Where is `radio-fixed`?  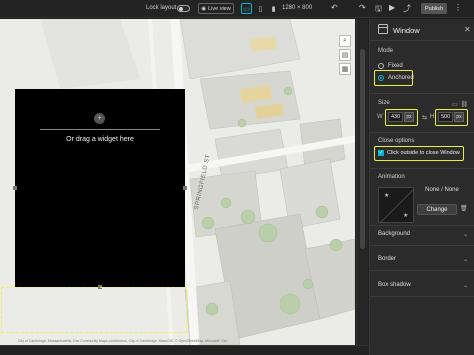
radio-fixed is located at coordinates (381, 66).